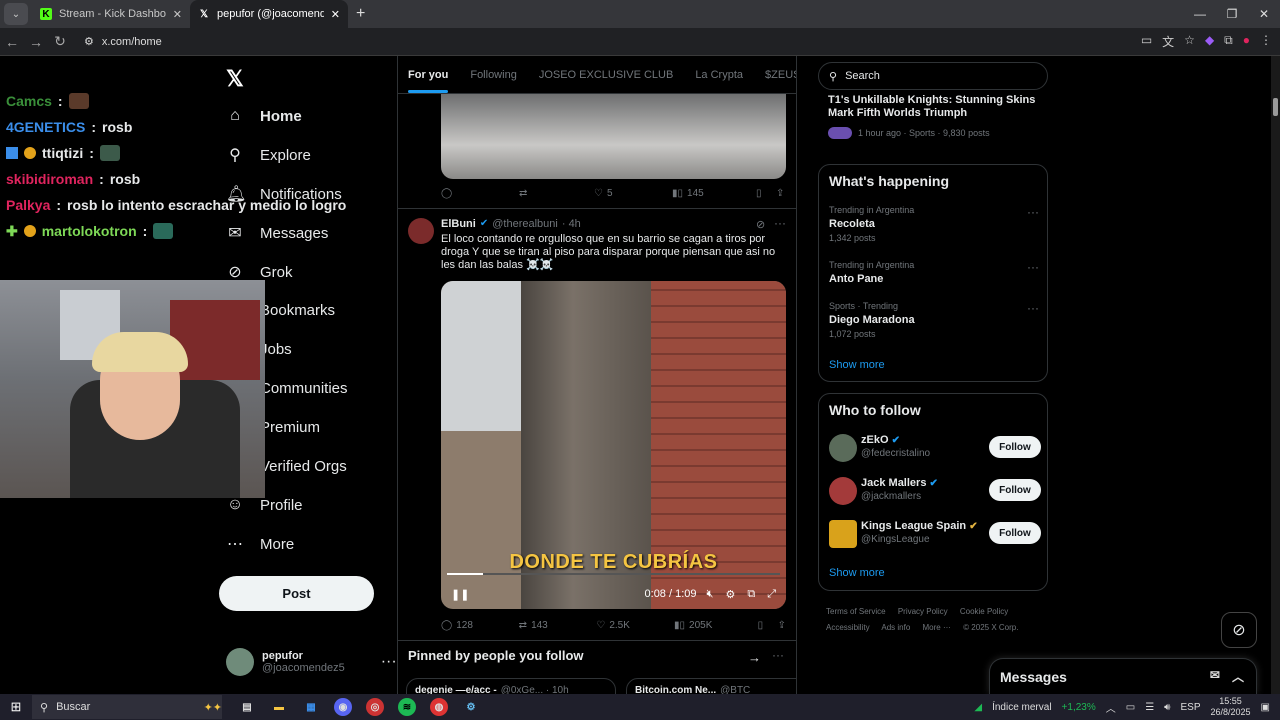 The image size is (1280, 720). I want to click on messages-drawer: Messages ✉ ︿, so click(1123, 676).